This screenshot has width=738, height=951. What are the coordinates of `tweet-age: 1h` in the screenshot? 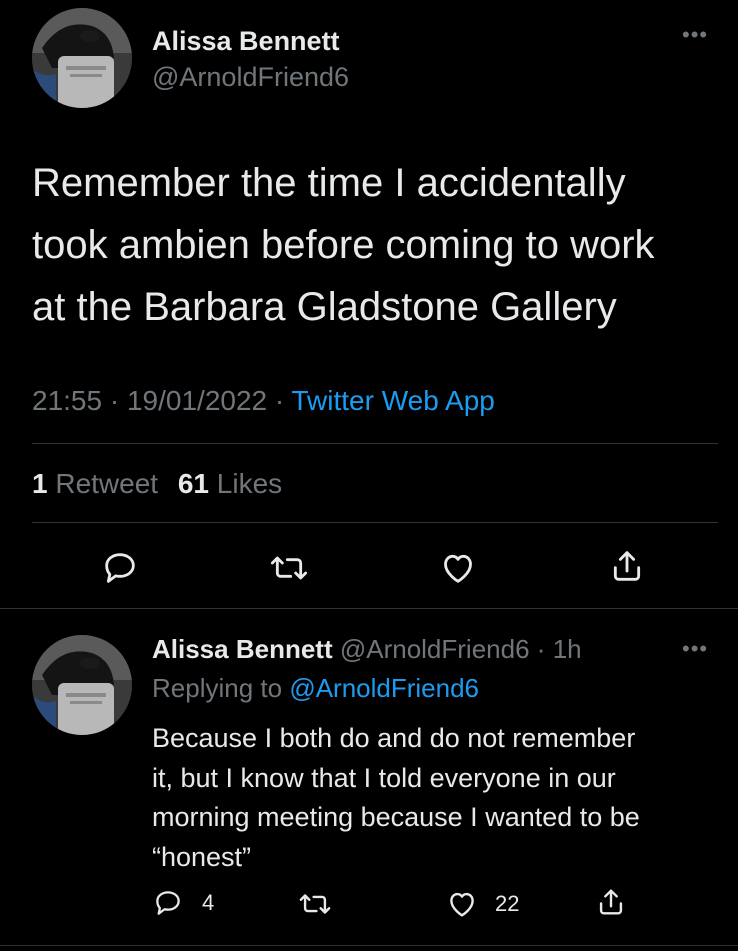 It's located at (567, 649).